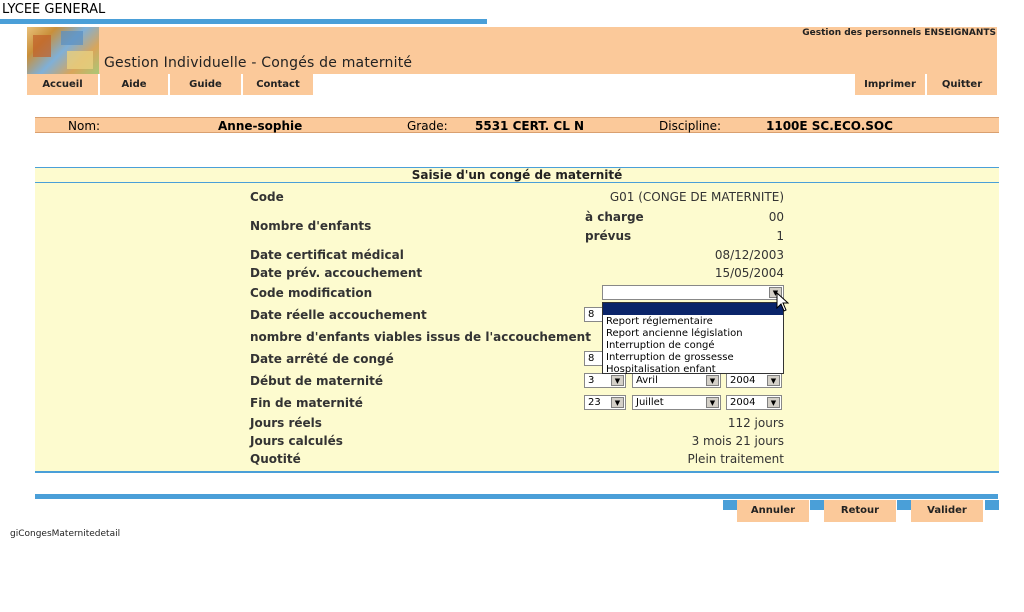 Image resolution: width=1024 pixels, height=612 pixels. What do you see at coordinates (690, 126) in the screenshot?
I see `discipline-label: Discipline:` at bounding box center [690, 126].